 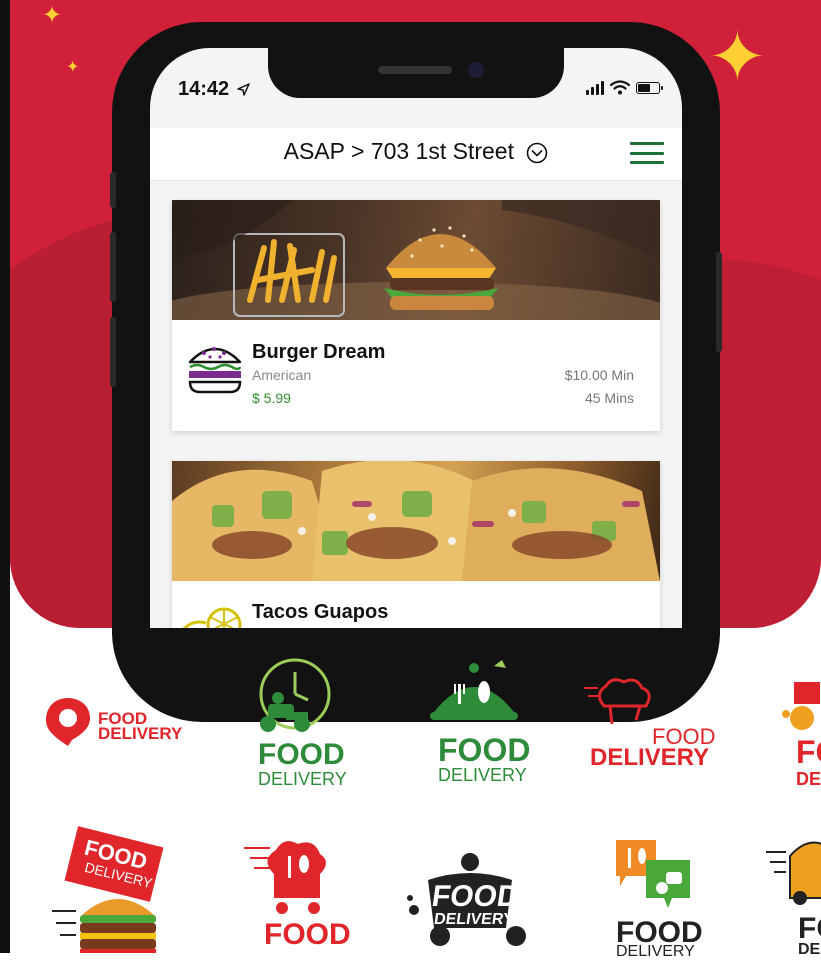 What do you see at coordinates (285, 877) in the screenshot?
I see `chef-hat-cart-icon` at bounding box center [285, 877].